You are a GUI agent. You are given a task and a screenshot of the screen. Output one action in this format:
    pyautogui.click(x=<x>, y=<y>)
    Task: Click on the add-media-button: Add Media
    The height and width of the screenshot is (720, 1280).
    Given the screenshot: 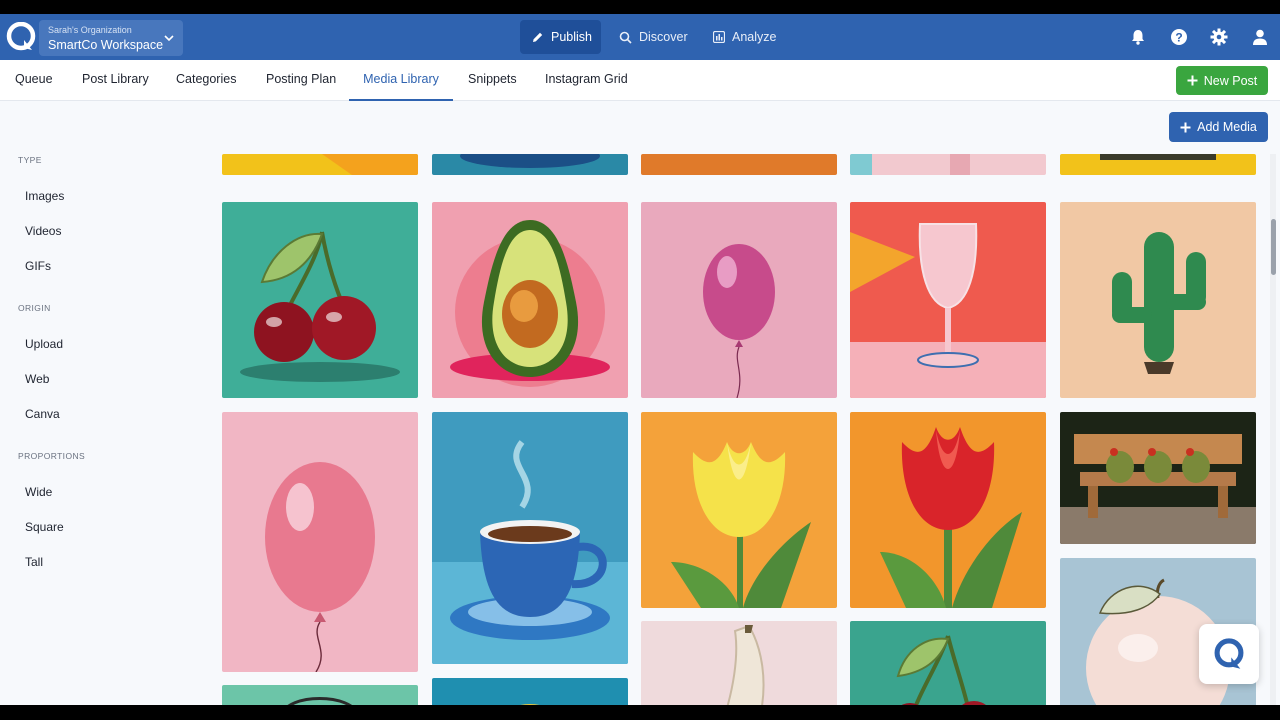 What is the action you would take?
    pyautogui.click(x=1218, y=127)
    